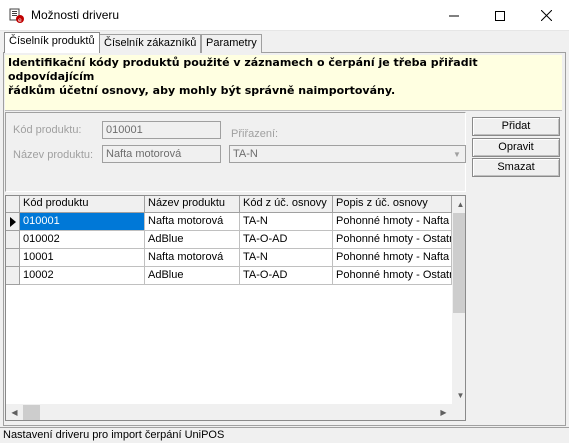 The width and height of the screenshot is (569, 443). I want to click on maximize-icon, so click(500, 15).